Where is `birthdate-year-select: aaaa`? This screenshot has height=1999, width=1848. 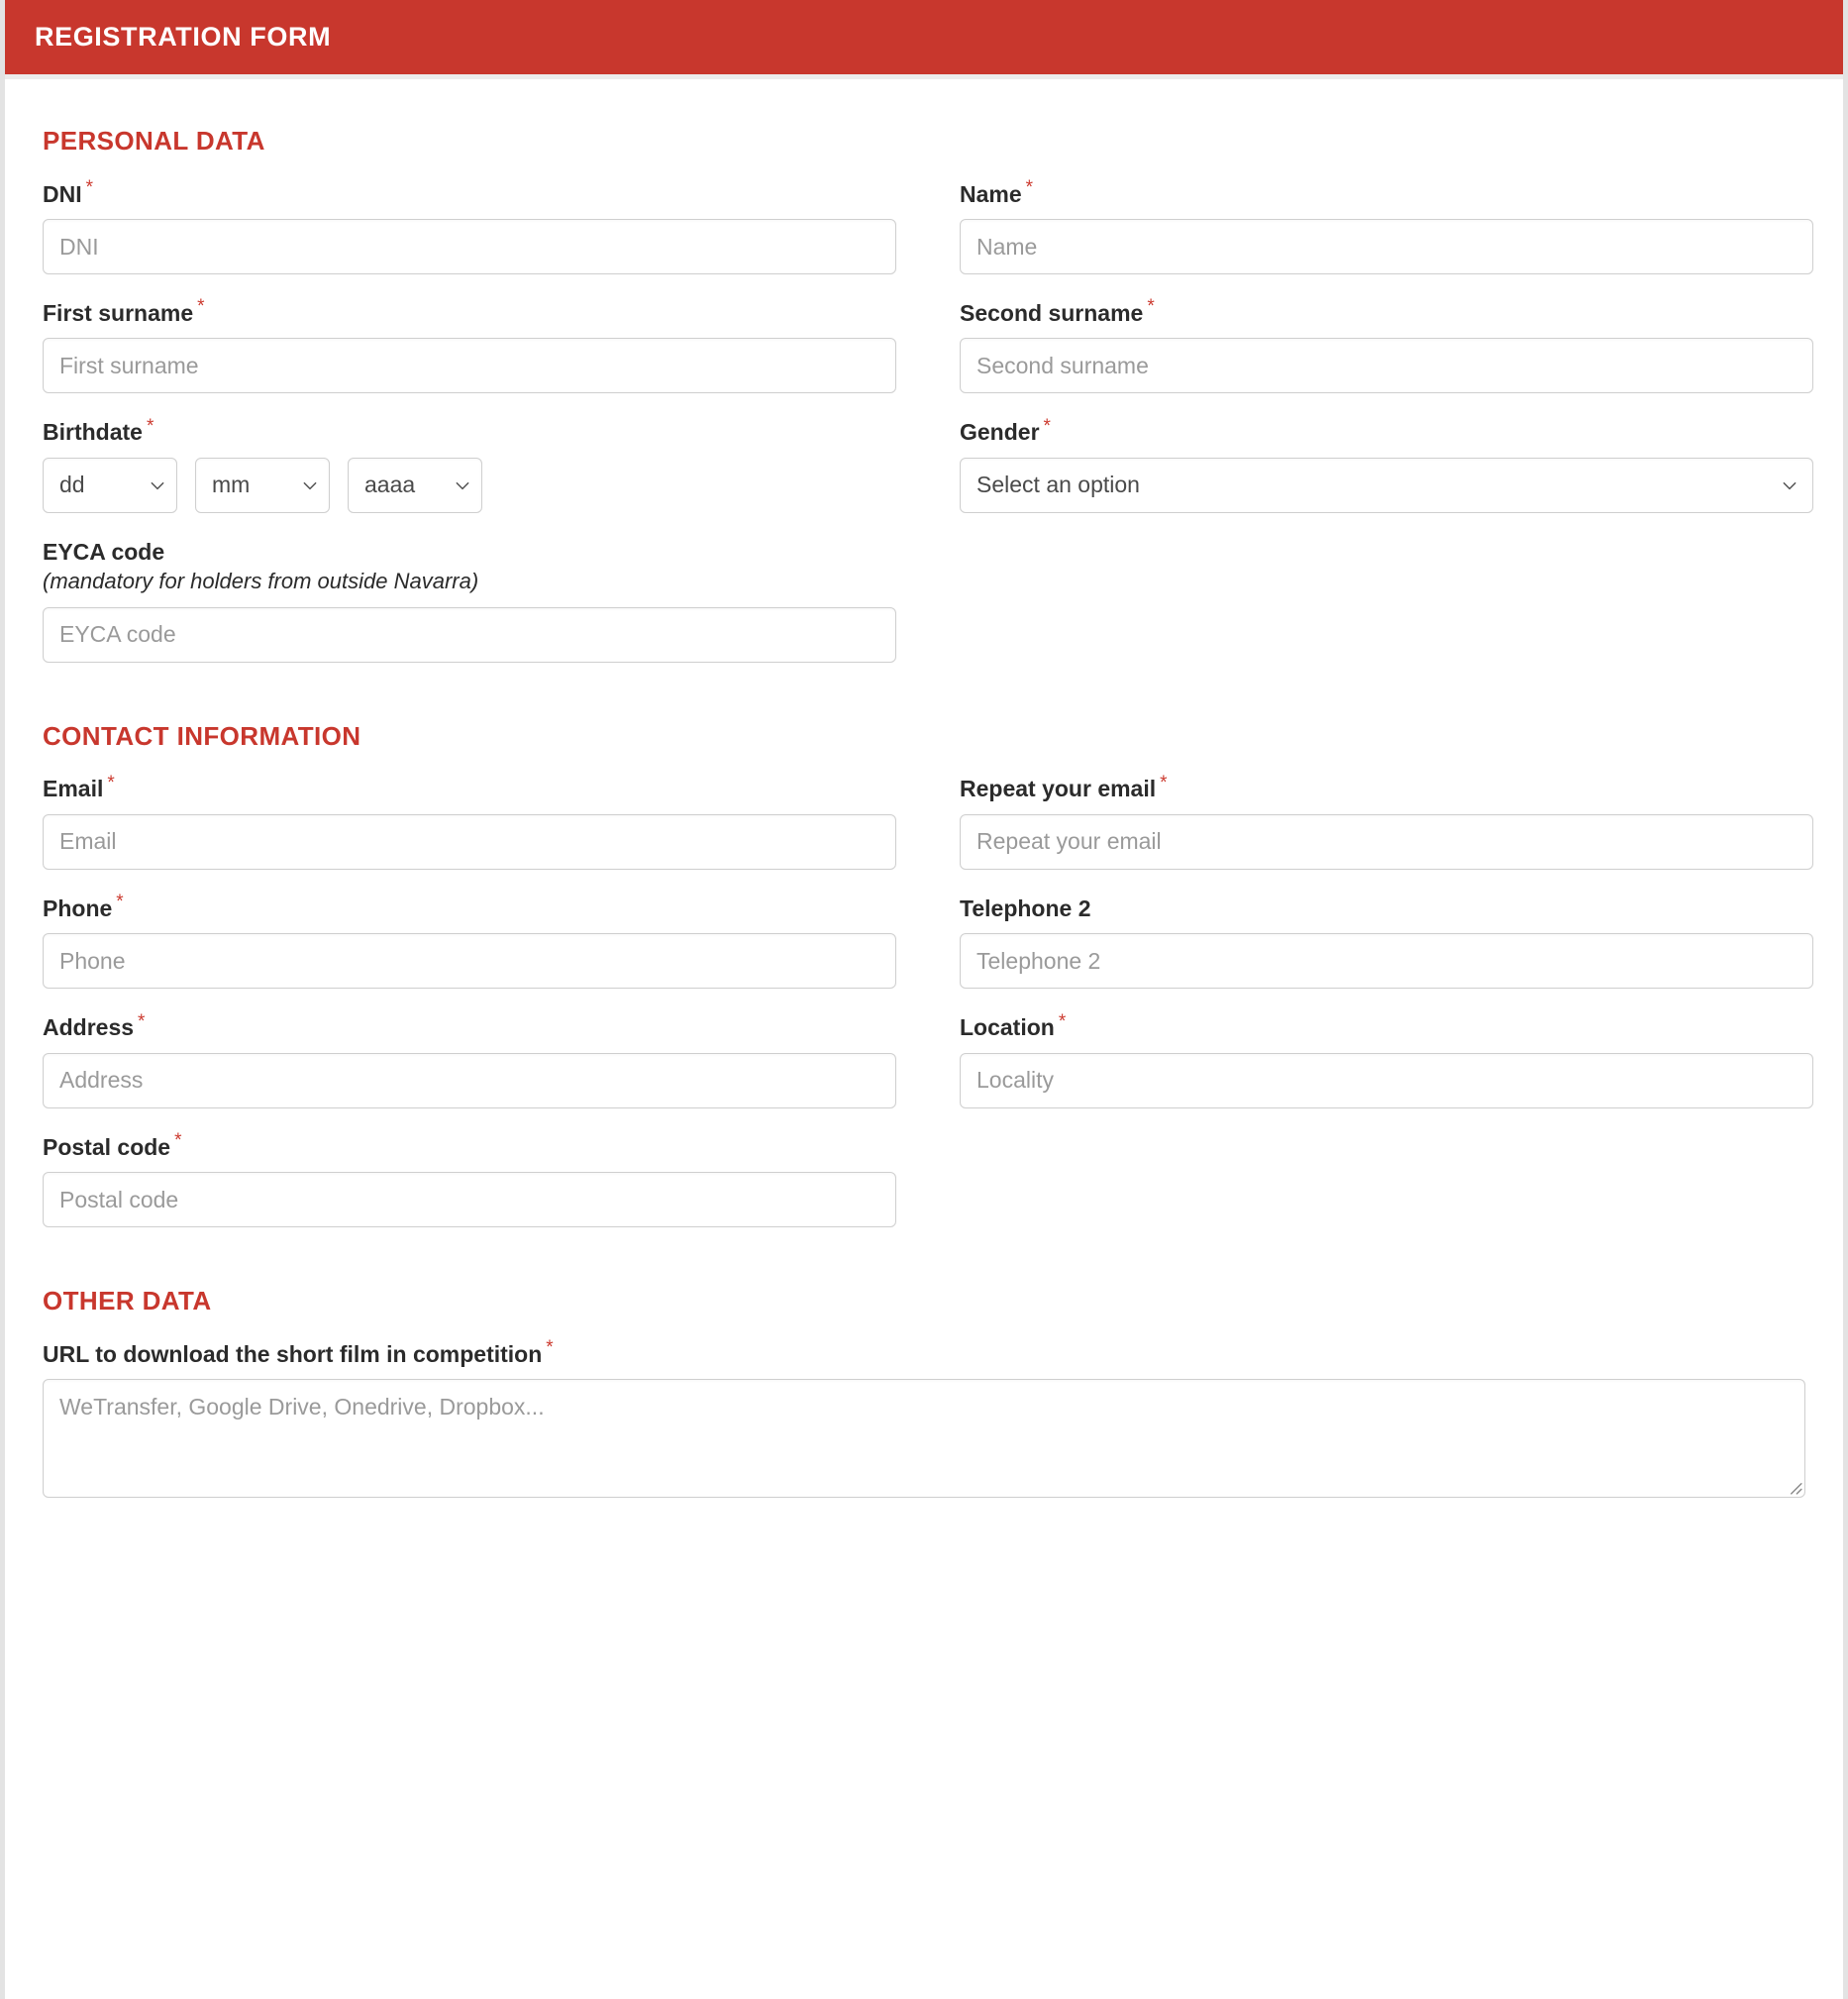 birthdate-year-select: aaaa is located at coordinates (415, 485).